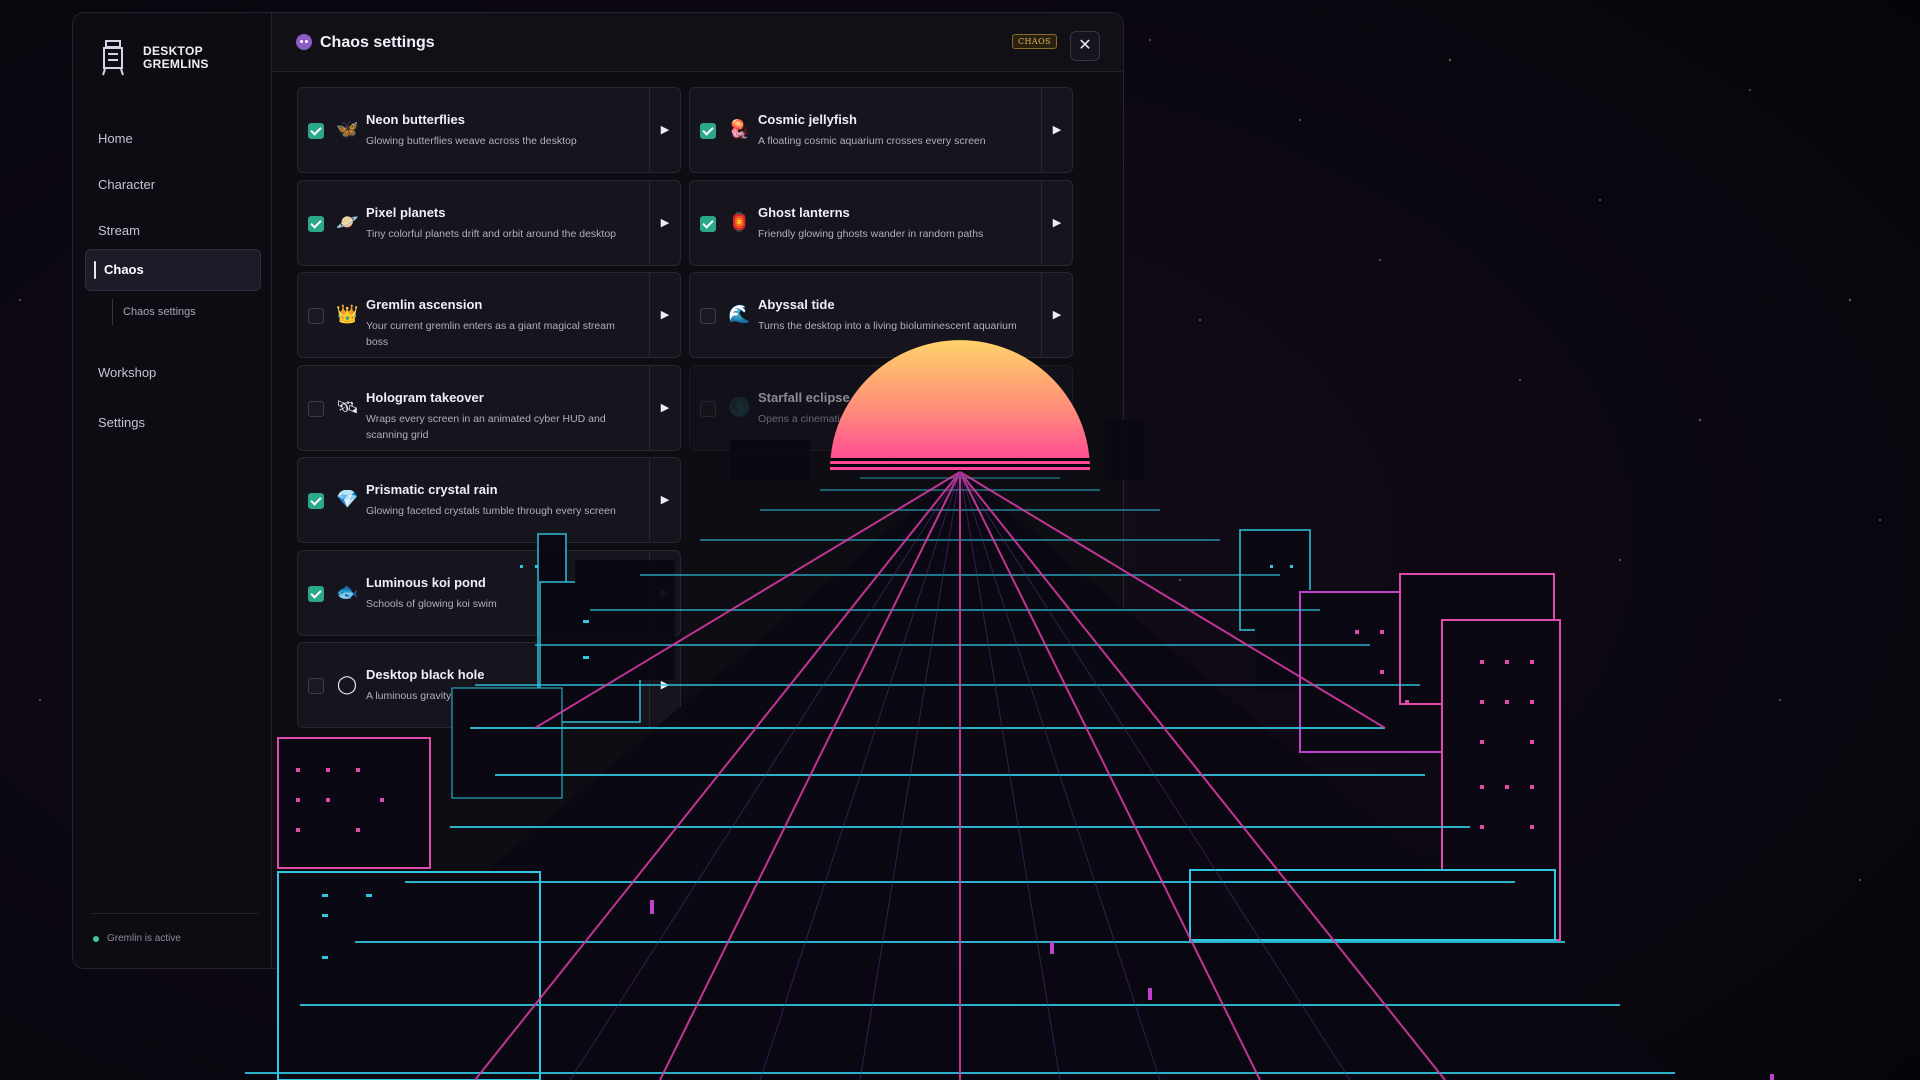 The height and width of the screenshot is (1080, 1920). Describe the element at coordinates (415, 119) in the screenshot. I see `effect-name: Neon butterflies` at that location.